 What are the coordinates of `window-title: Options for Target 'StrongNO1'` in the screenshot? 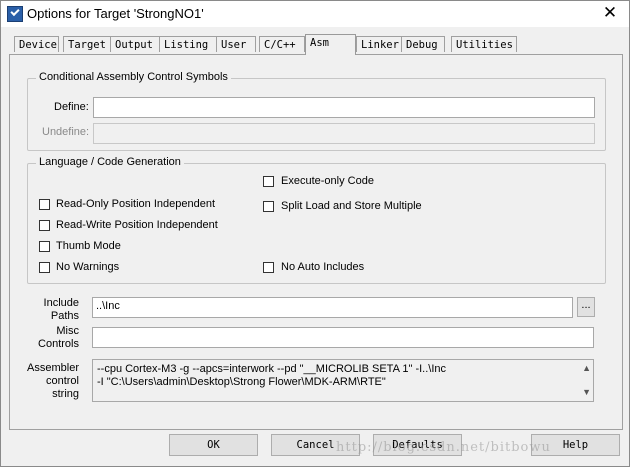 It's located at (115, 13).